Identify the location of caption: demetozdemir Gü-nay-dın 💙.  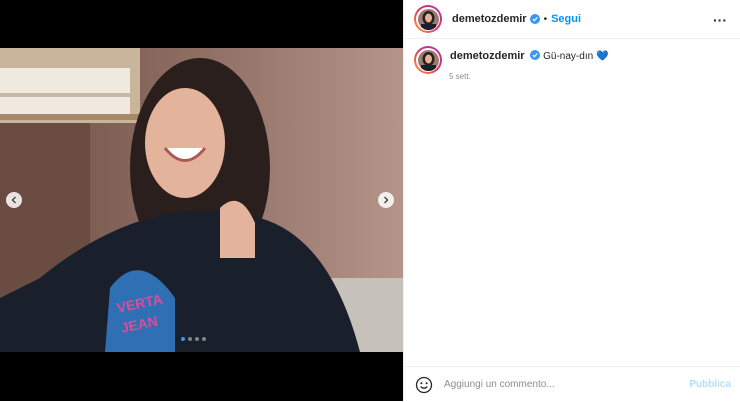
(511, 60).